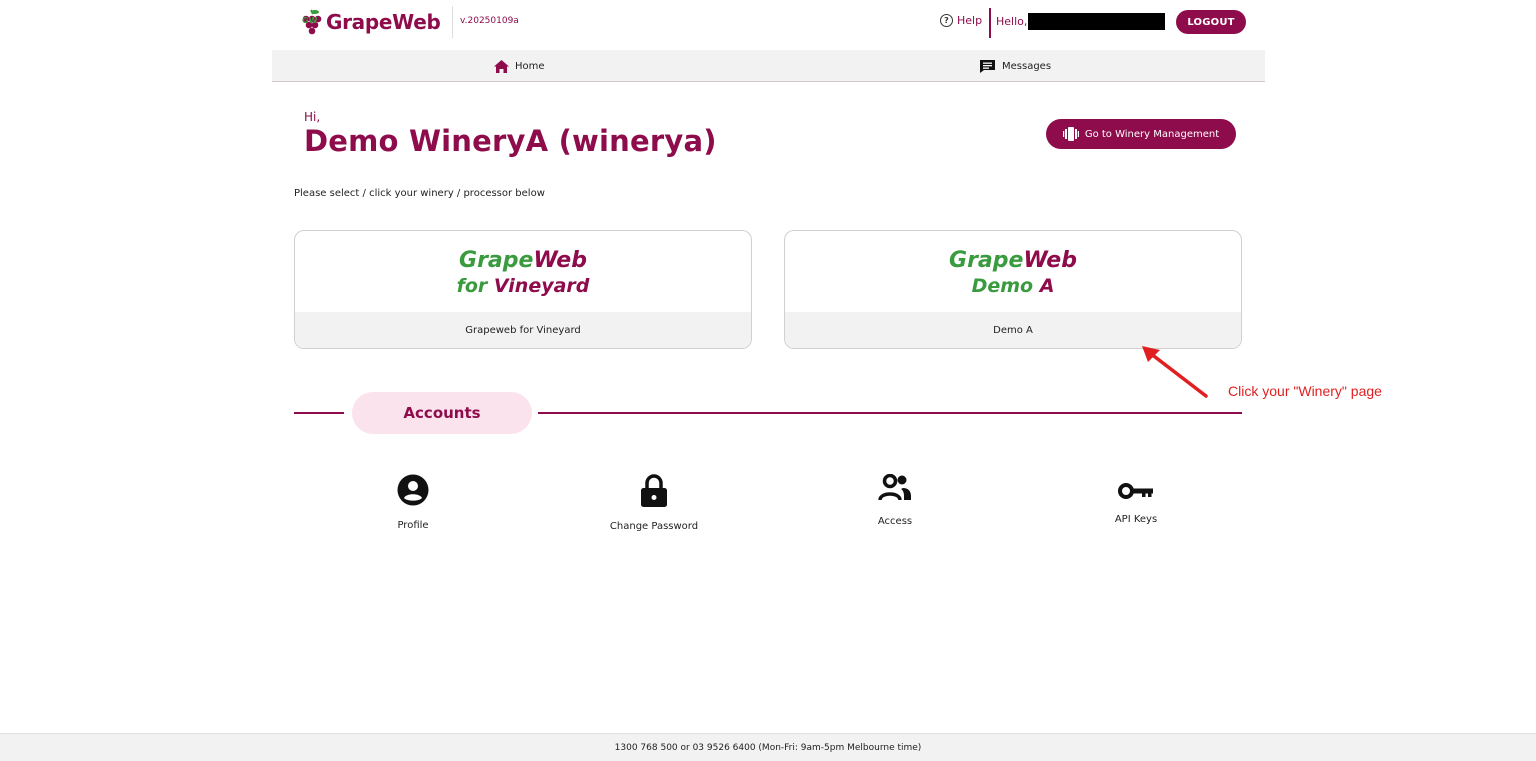  What do you see at coordinates (442, 413) in the screenshot?
I see `accounts-section-title: Accounts` at bounding box center [442, 413].